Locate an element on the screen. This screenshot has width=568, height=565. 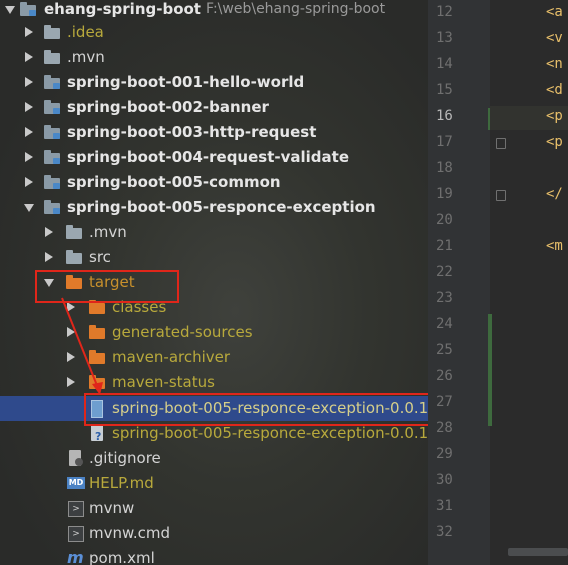
line-number: 12 is located at coordinates (444, 12).